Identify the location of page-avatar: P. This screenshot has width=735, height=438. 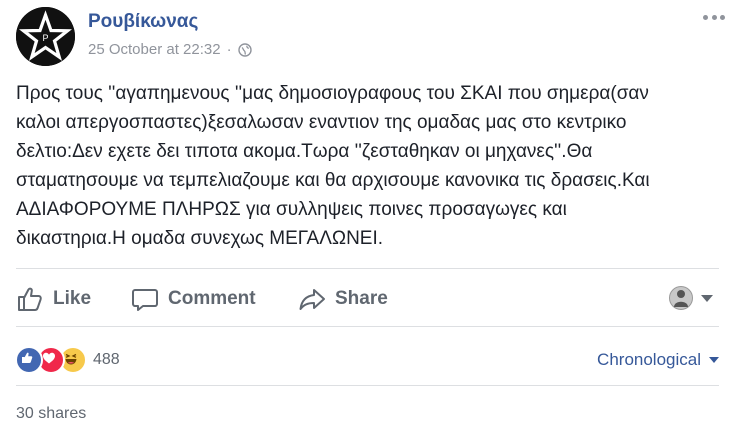
(45, 36).